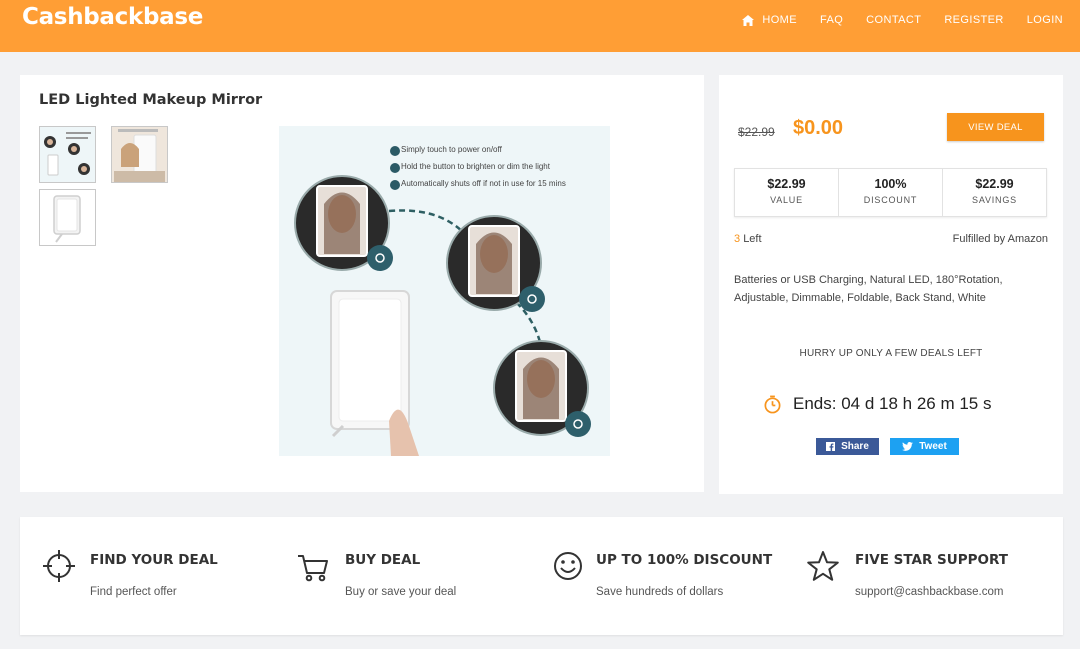 Image resolution: width=1080 pixels, height=649 pixels. What do you see at coordinates (929, 592) in the screenshot?
I see `feature-support-email: support@cashbackbase.com` at bounding box center [929, 592].